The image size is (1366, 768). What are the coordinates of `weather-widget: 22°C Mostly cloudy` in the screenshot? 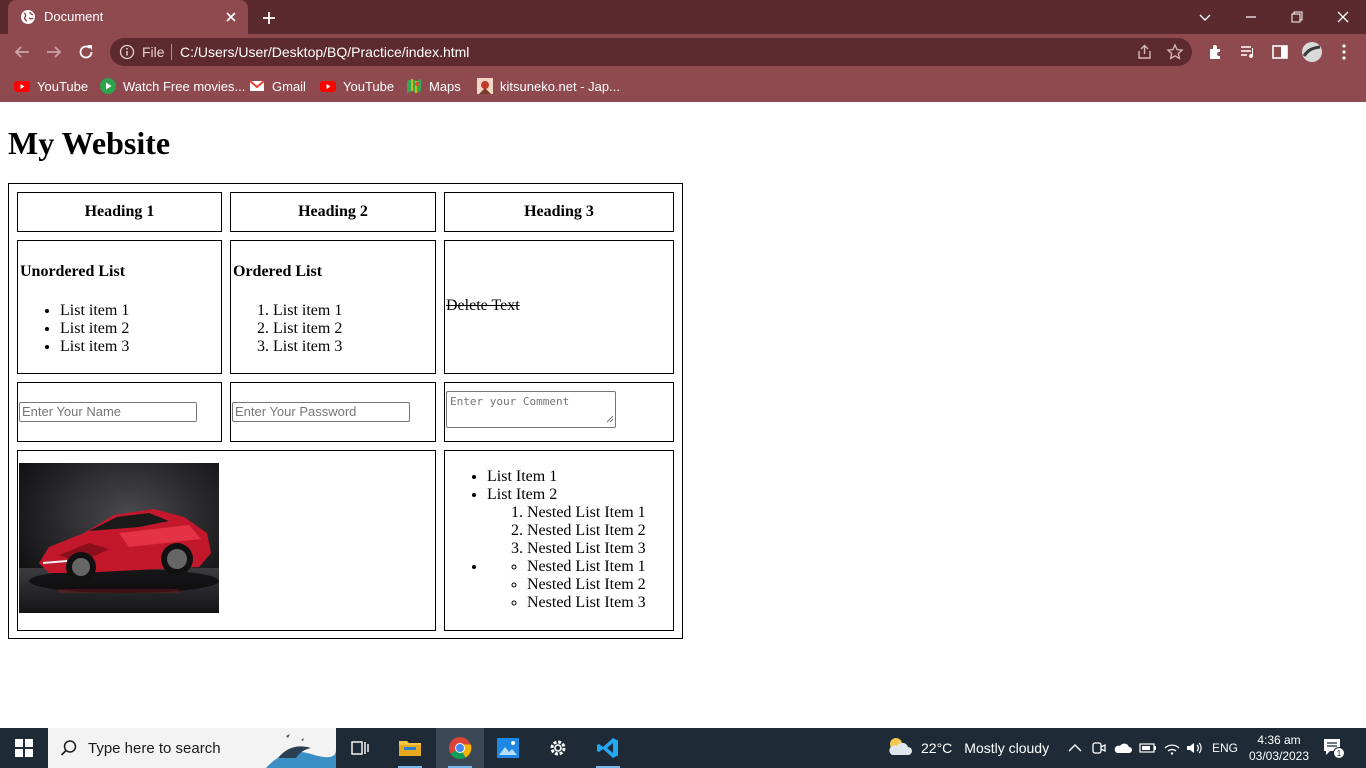 It's located at (967, 748).